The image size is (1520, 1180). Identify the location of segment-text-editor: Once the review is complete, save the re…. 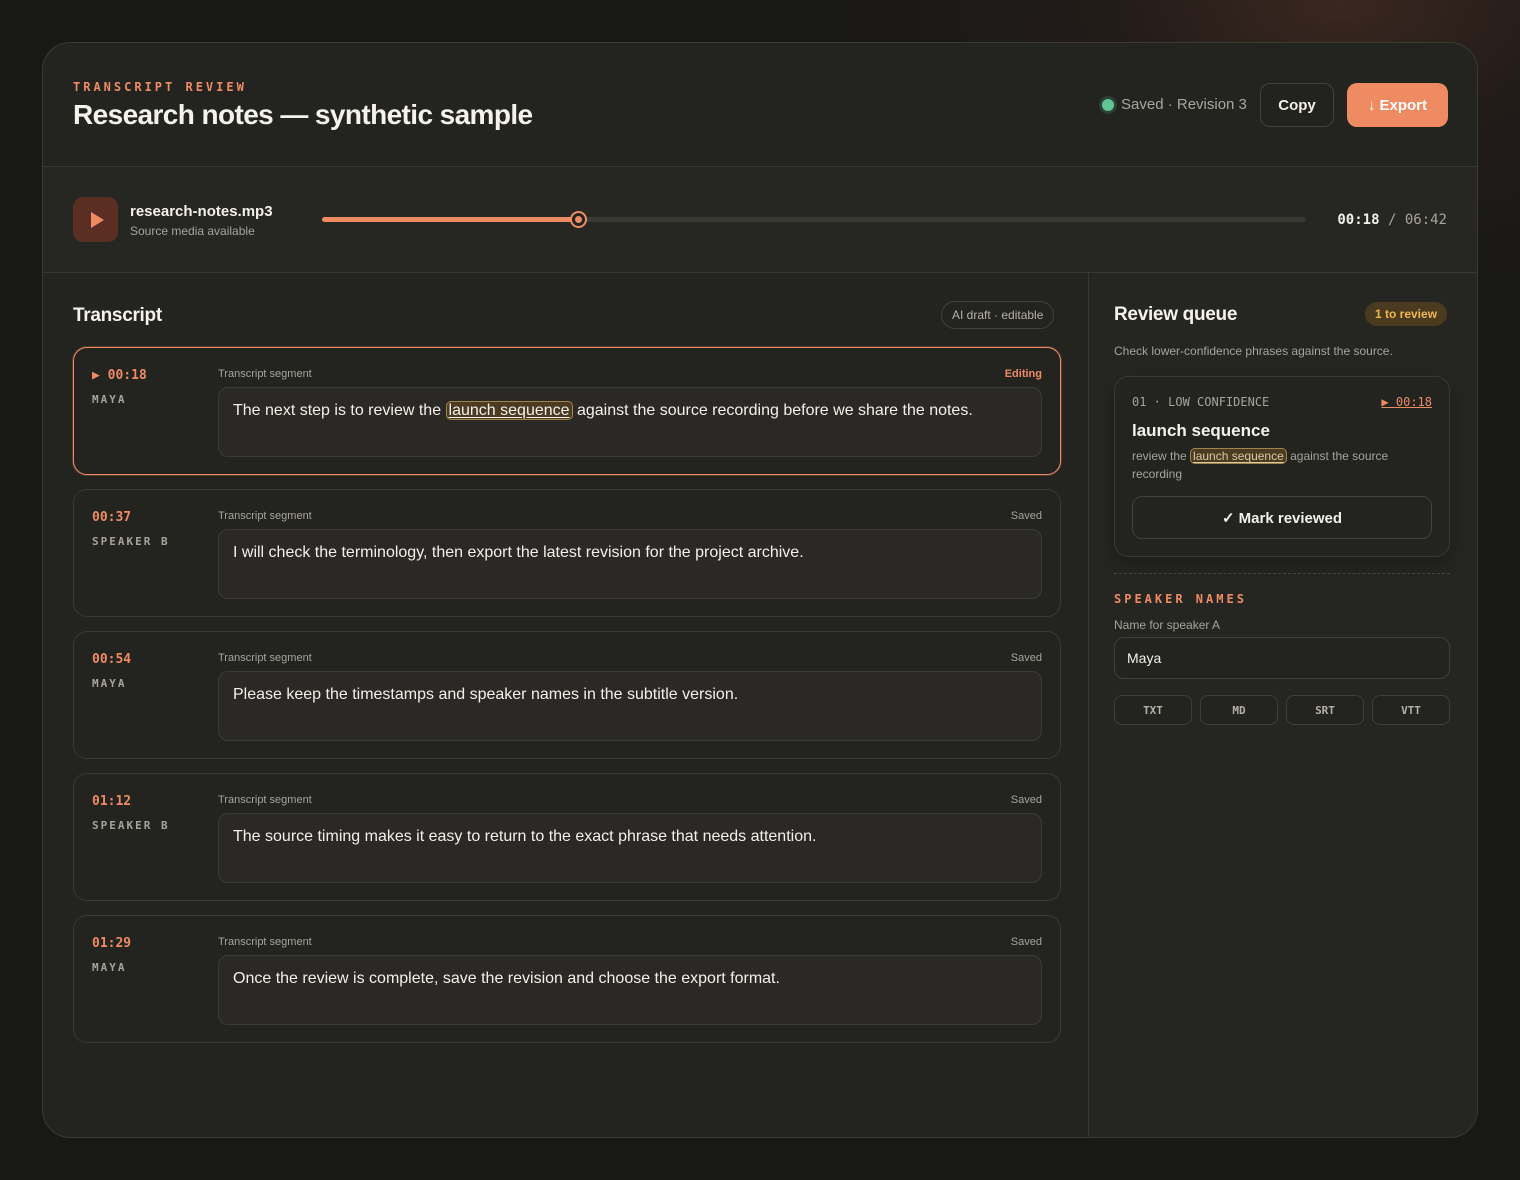
(630, 990).